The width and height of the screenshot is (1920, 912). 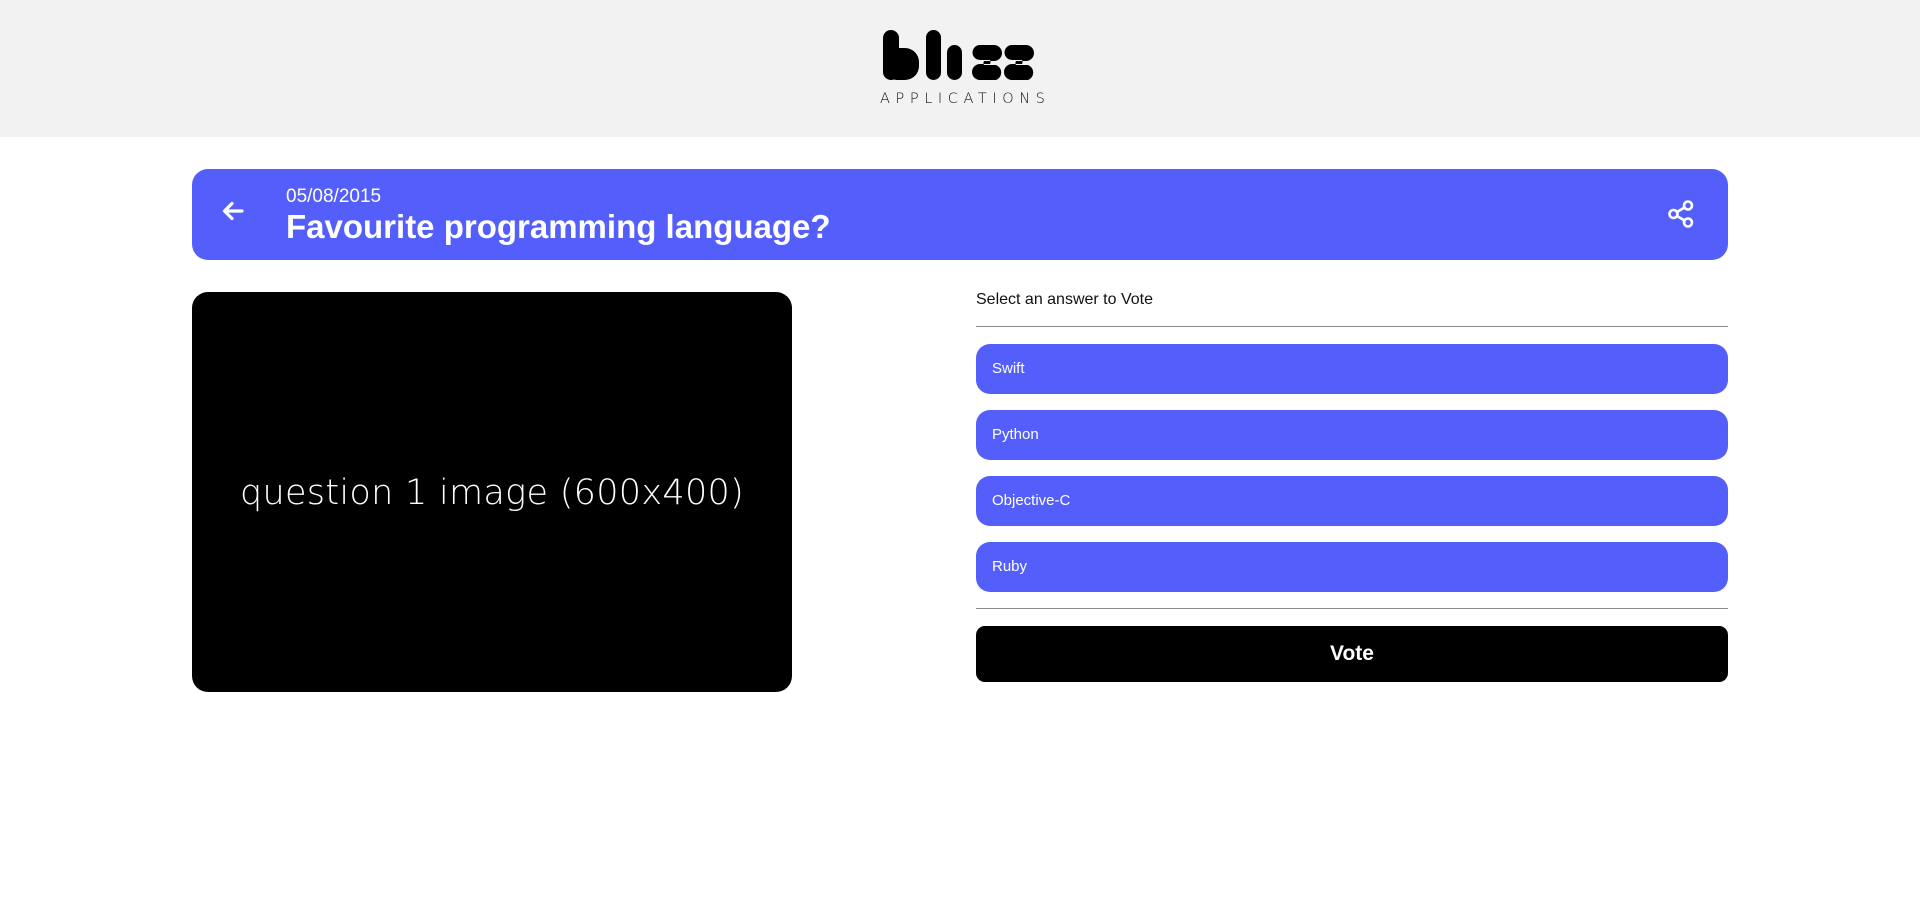 I want to click on question-image: question 1 image (600x400), so click(x=492, y=492).